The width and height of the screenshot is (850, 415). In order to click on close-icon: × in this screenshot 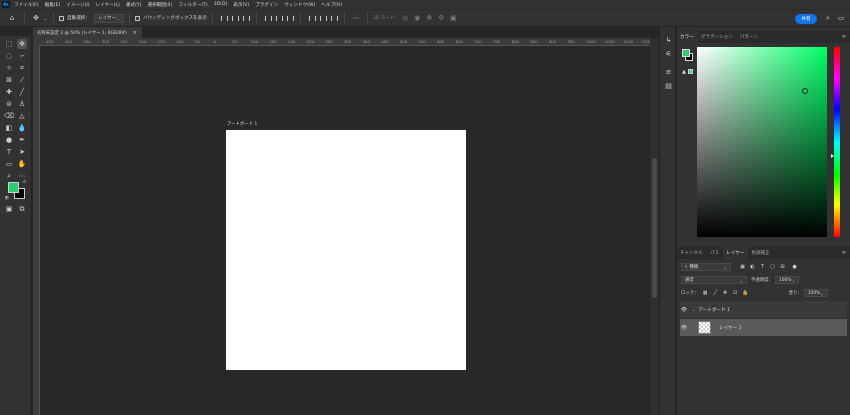, I will do `click(135, 33)`.